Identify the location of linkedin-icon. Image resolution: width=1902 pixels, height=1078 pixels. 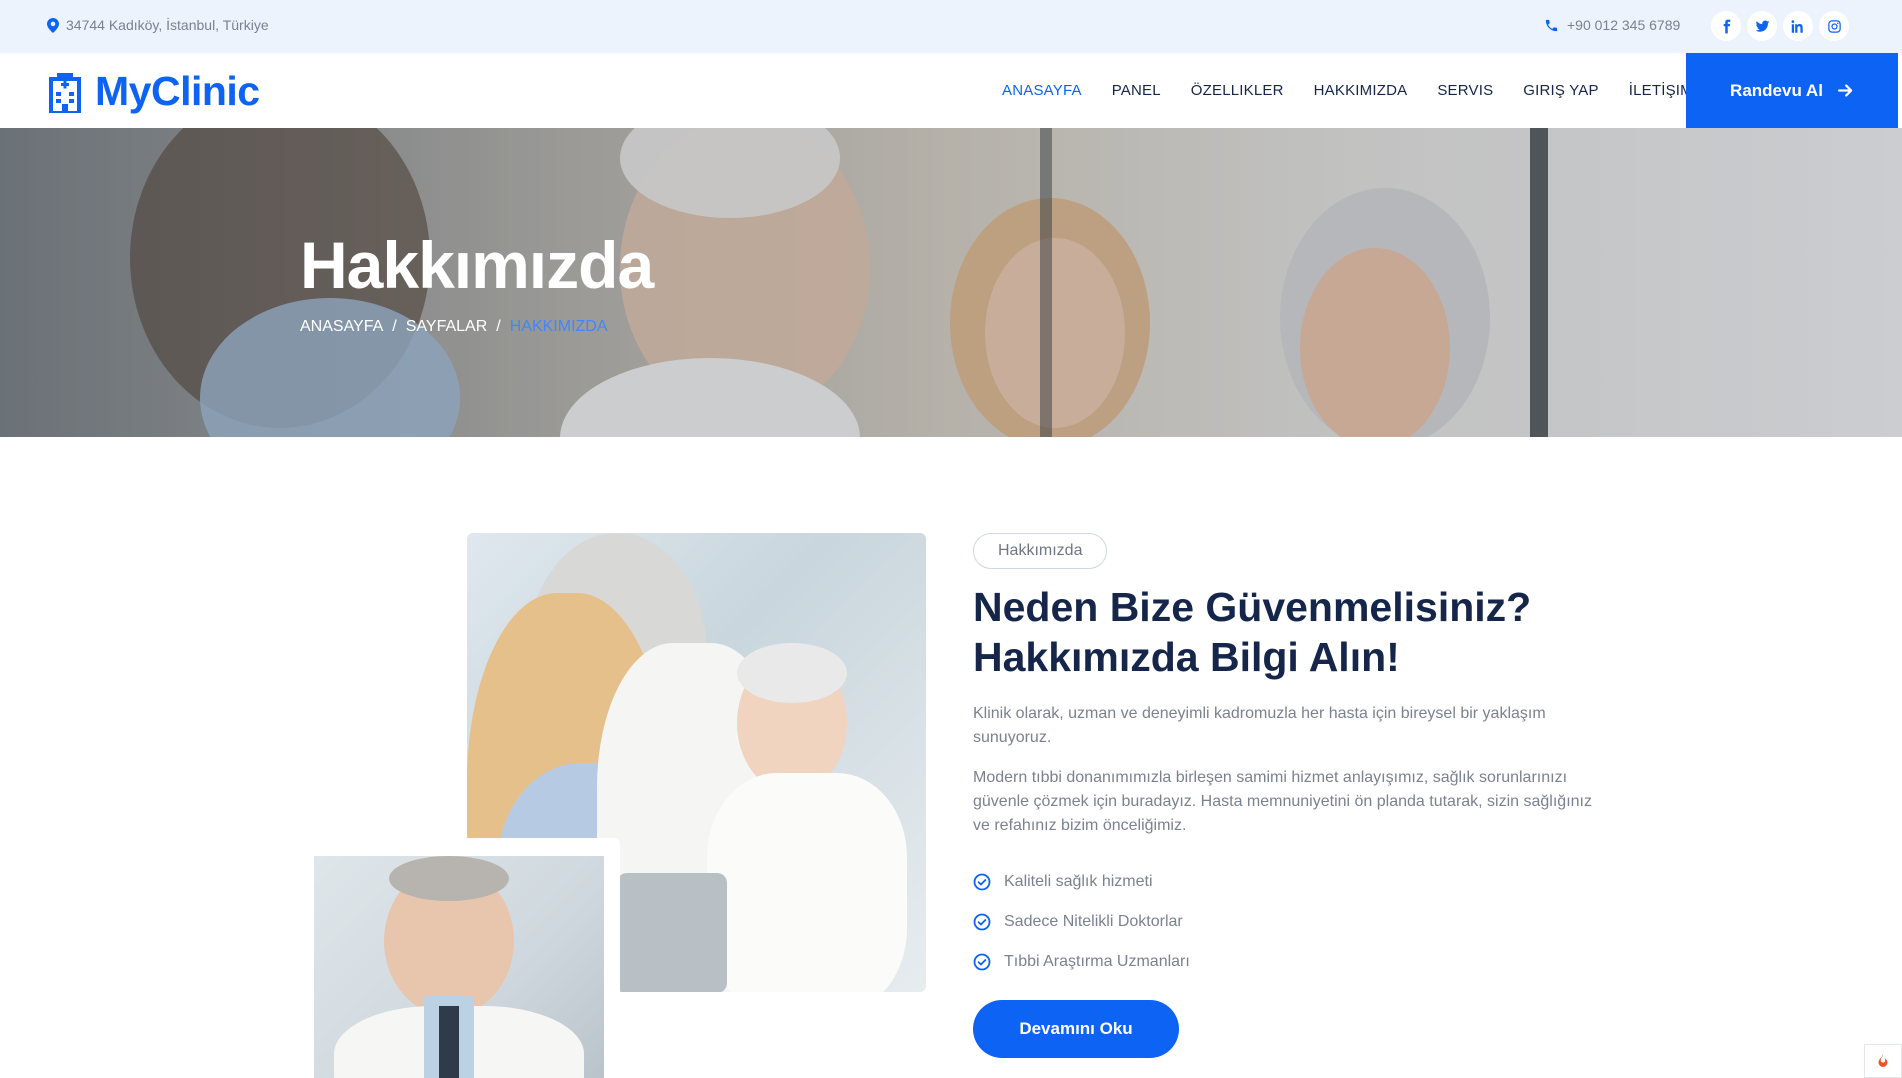
(1798, 26).